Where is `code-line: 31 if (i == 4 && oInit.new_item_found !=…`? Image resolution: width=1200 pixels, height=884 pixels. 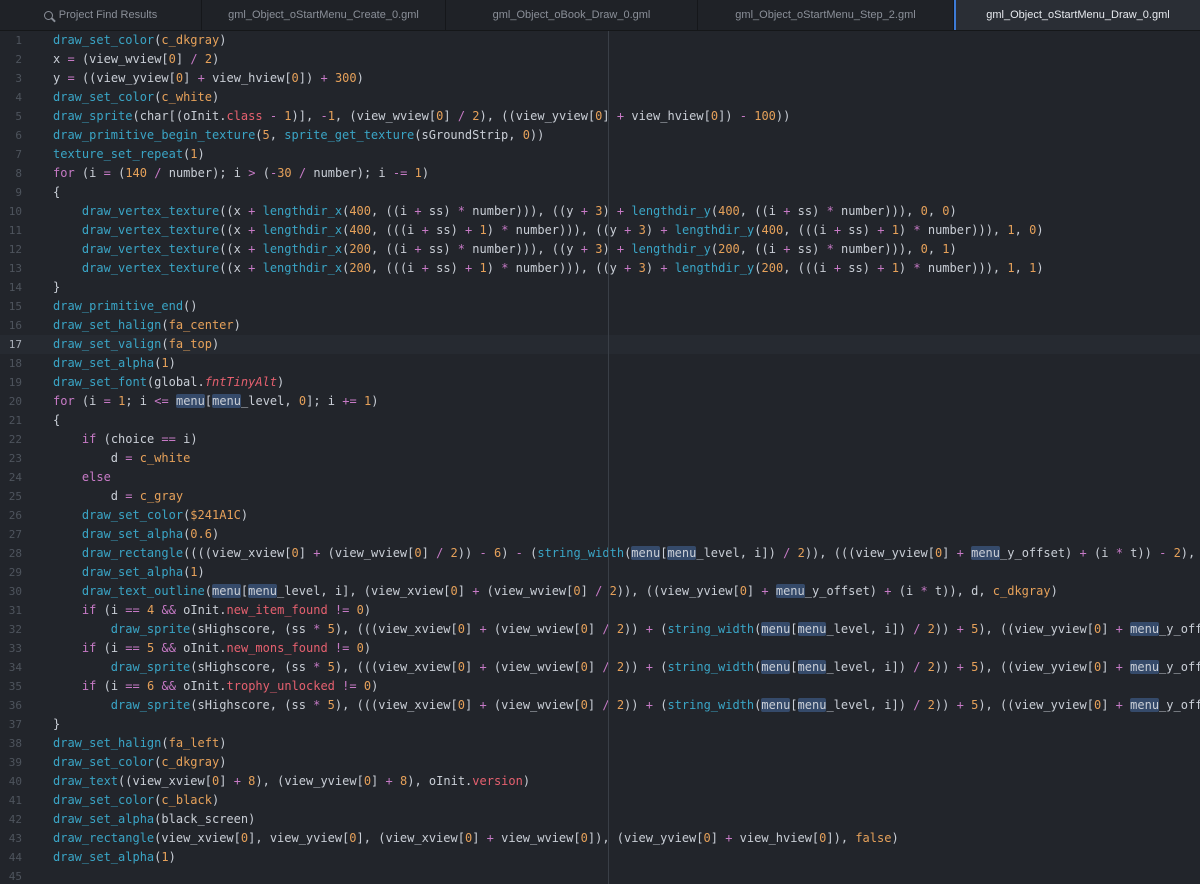
code-line: 31 if (i == 4 && oInit.new_item_found !=… is located at coordinates (600, 610).